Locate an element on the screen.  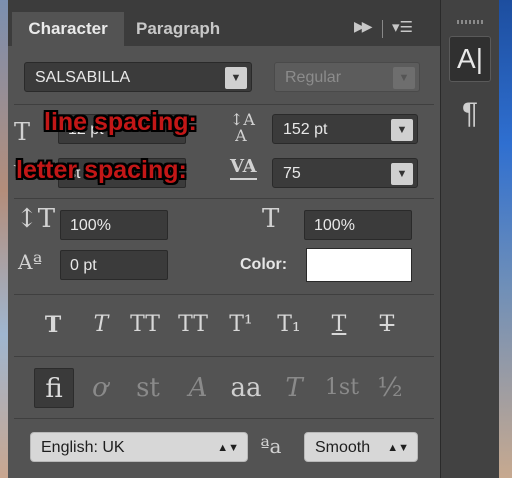
tab-bar: Character Paragraph ▶▶ ▾☰ is located at coordinates (224, 23).